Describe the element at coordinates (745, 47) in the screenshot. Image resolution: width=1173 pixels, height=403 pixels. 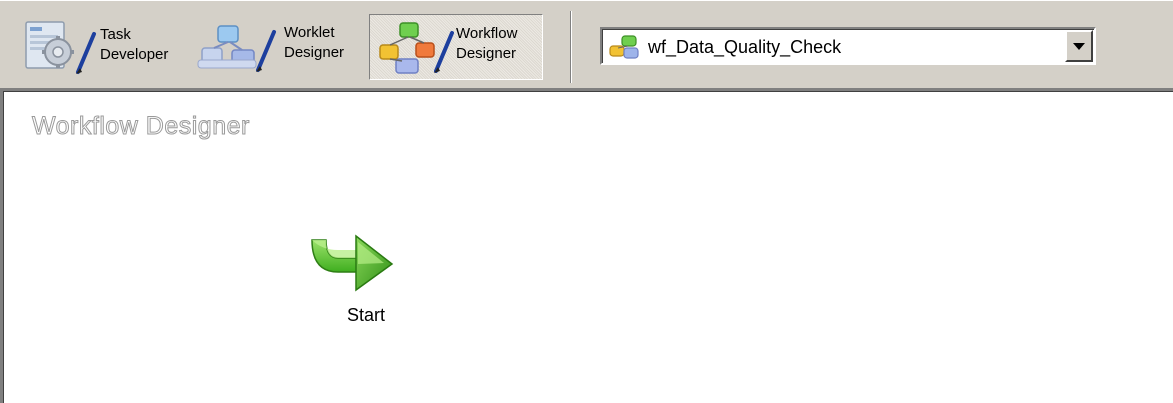
I see `workflow-select-value: wf_Data_Quality_Check` at that location.